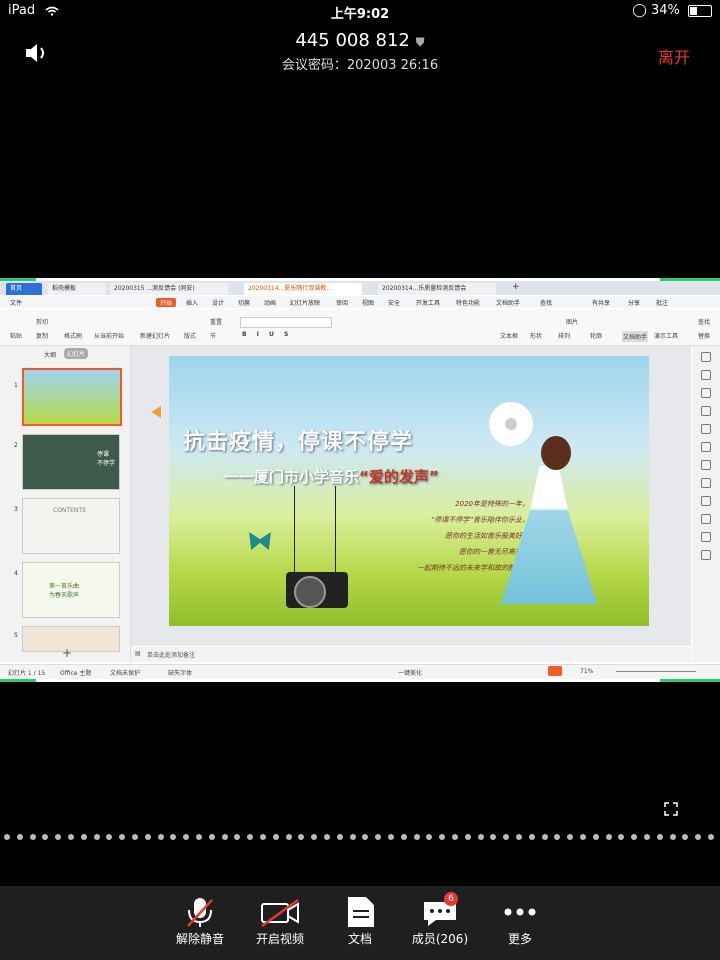 The height and width of the screenshot is (960, 720). What do you see at coordinates (71, 526) in the screenshot?
I see `slide-thumbnail-3: CONTENTS` at bounding box center [71, 526].